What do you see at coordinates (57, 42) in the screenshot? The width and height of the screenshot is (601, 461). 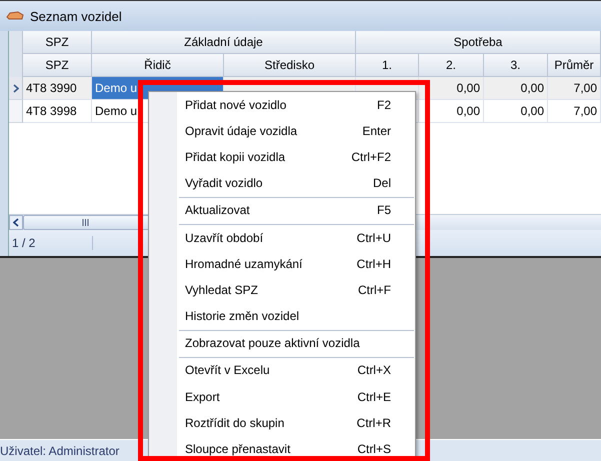 I see `column-group-header: SPZ` at bounding box center [57, 42].